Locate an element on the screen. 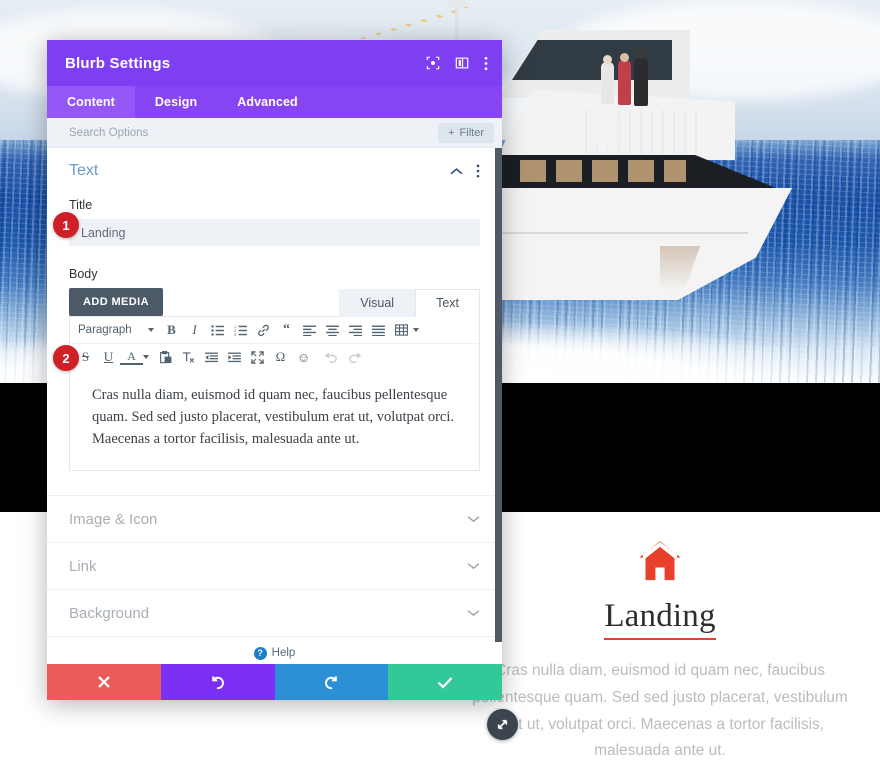  align-right-icon is located at coordinates (355, 330).